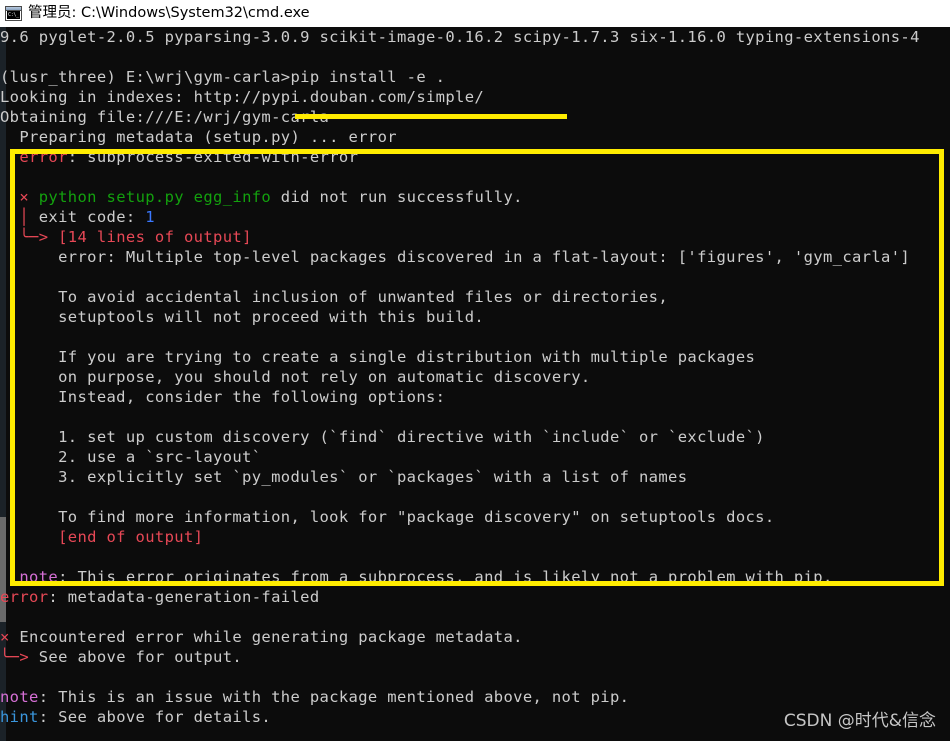 This screenshot has height=741, width=950. What do you see at coordinates (140, 657) in the screenshot?
I see `terminal-text-segment: See above for output.` at bounding box center [140, 657].